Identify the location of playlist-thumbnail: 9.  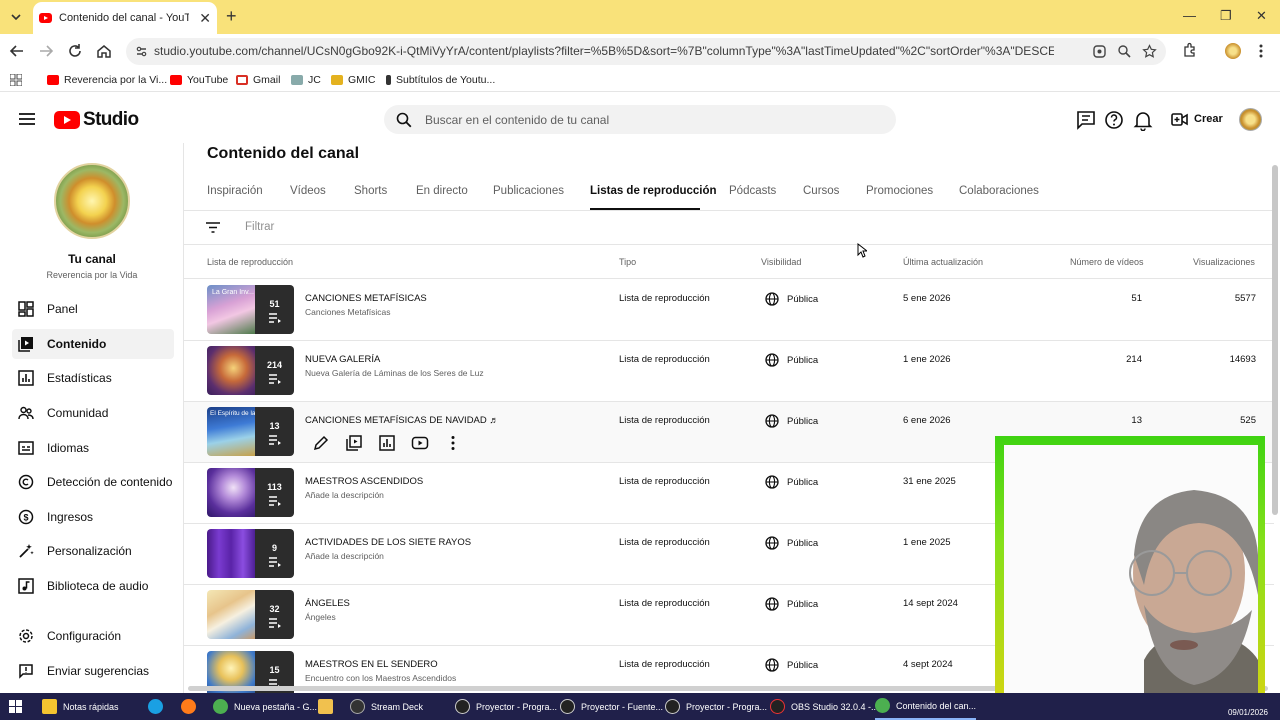
(250, 553).